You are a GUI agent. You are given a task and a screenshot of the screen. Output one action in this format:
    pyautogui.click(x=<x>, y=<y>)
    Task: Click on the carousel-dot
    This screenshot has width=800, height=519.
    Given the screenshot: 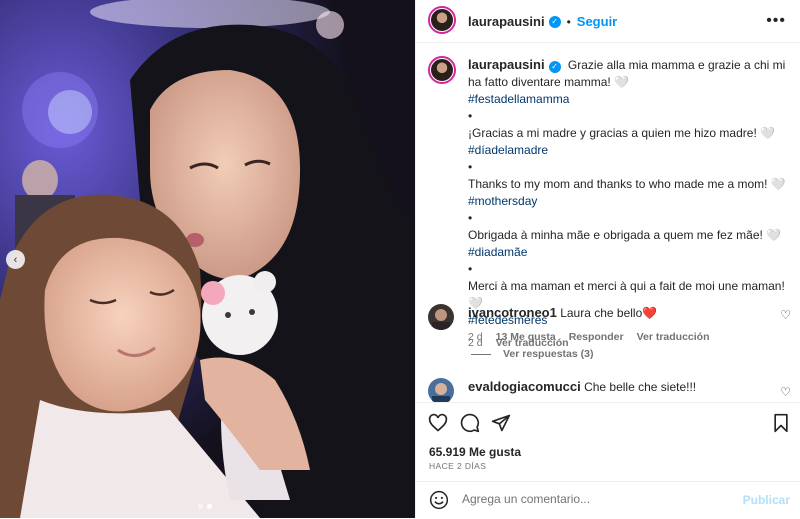 What is the action you would take?
    pyautogui.click(x=200, y=506)
    